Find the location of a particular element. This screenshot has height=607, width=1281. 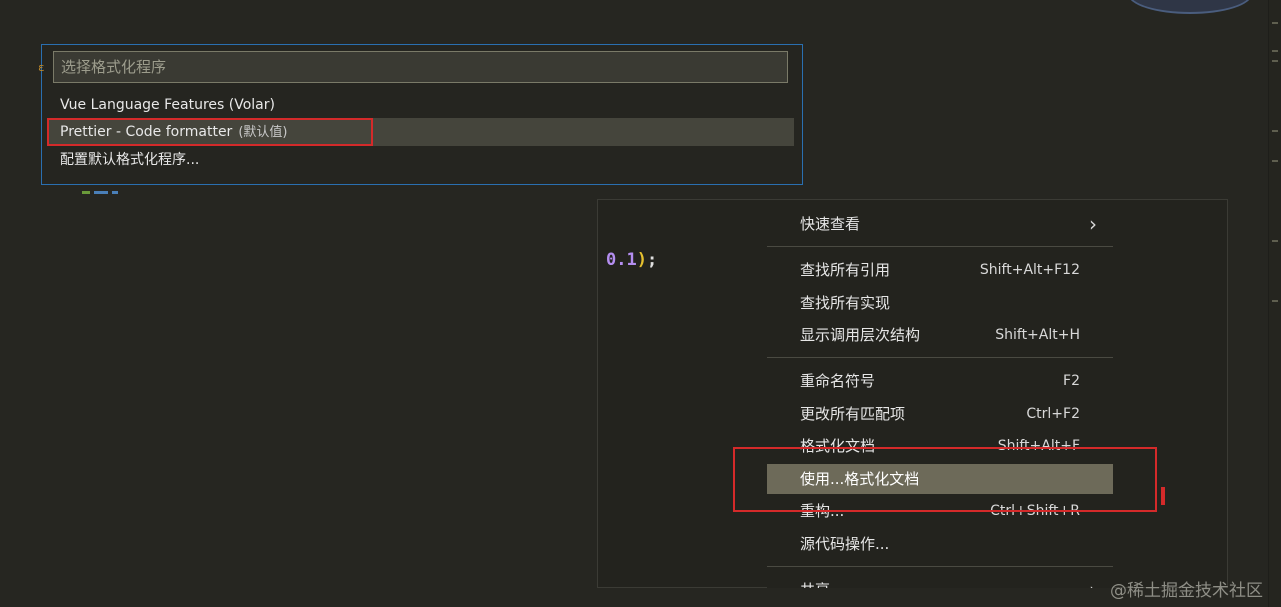

menu-item-find-all-implementations: 查找所有实现 is located at coordinates (940, 303).